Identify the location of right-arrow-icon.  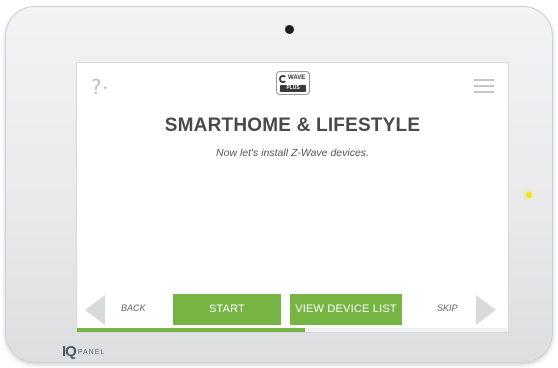
(486, 310).